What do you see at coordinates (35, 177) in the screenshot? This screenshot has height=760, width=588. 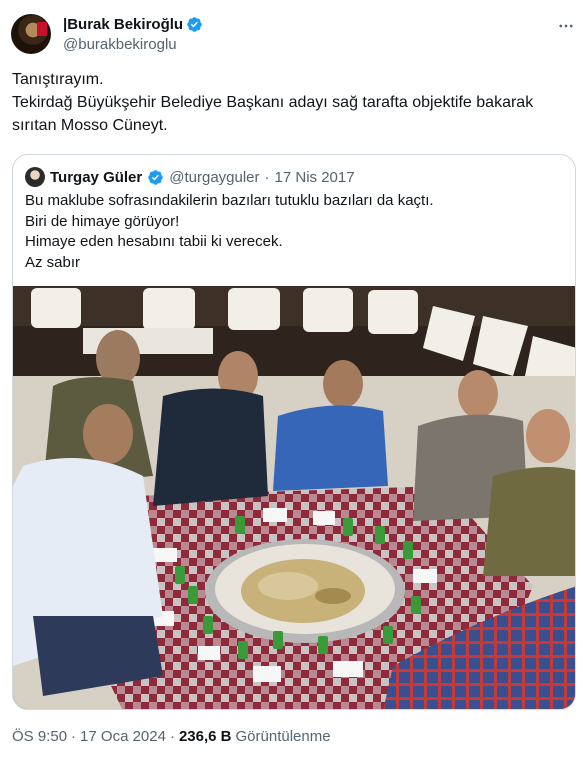 I see `quoted-avatar` at bounding box center [35, 177].